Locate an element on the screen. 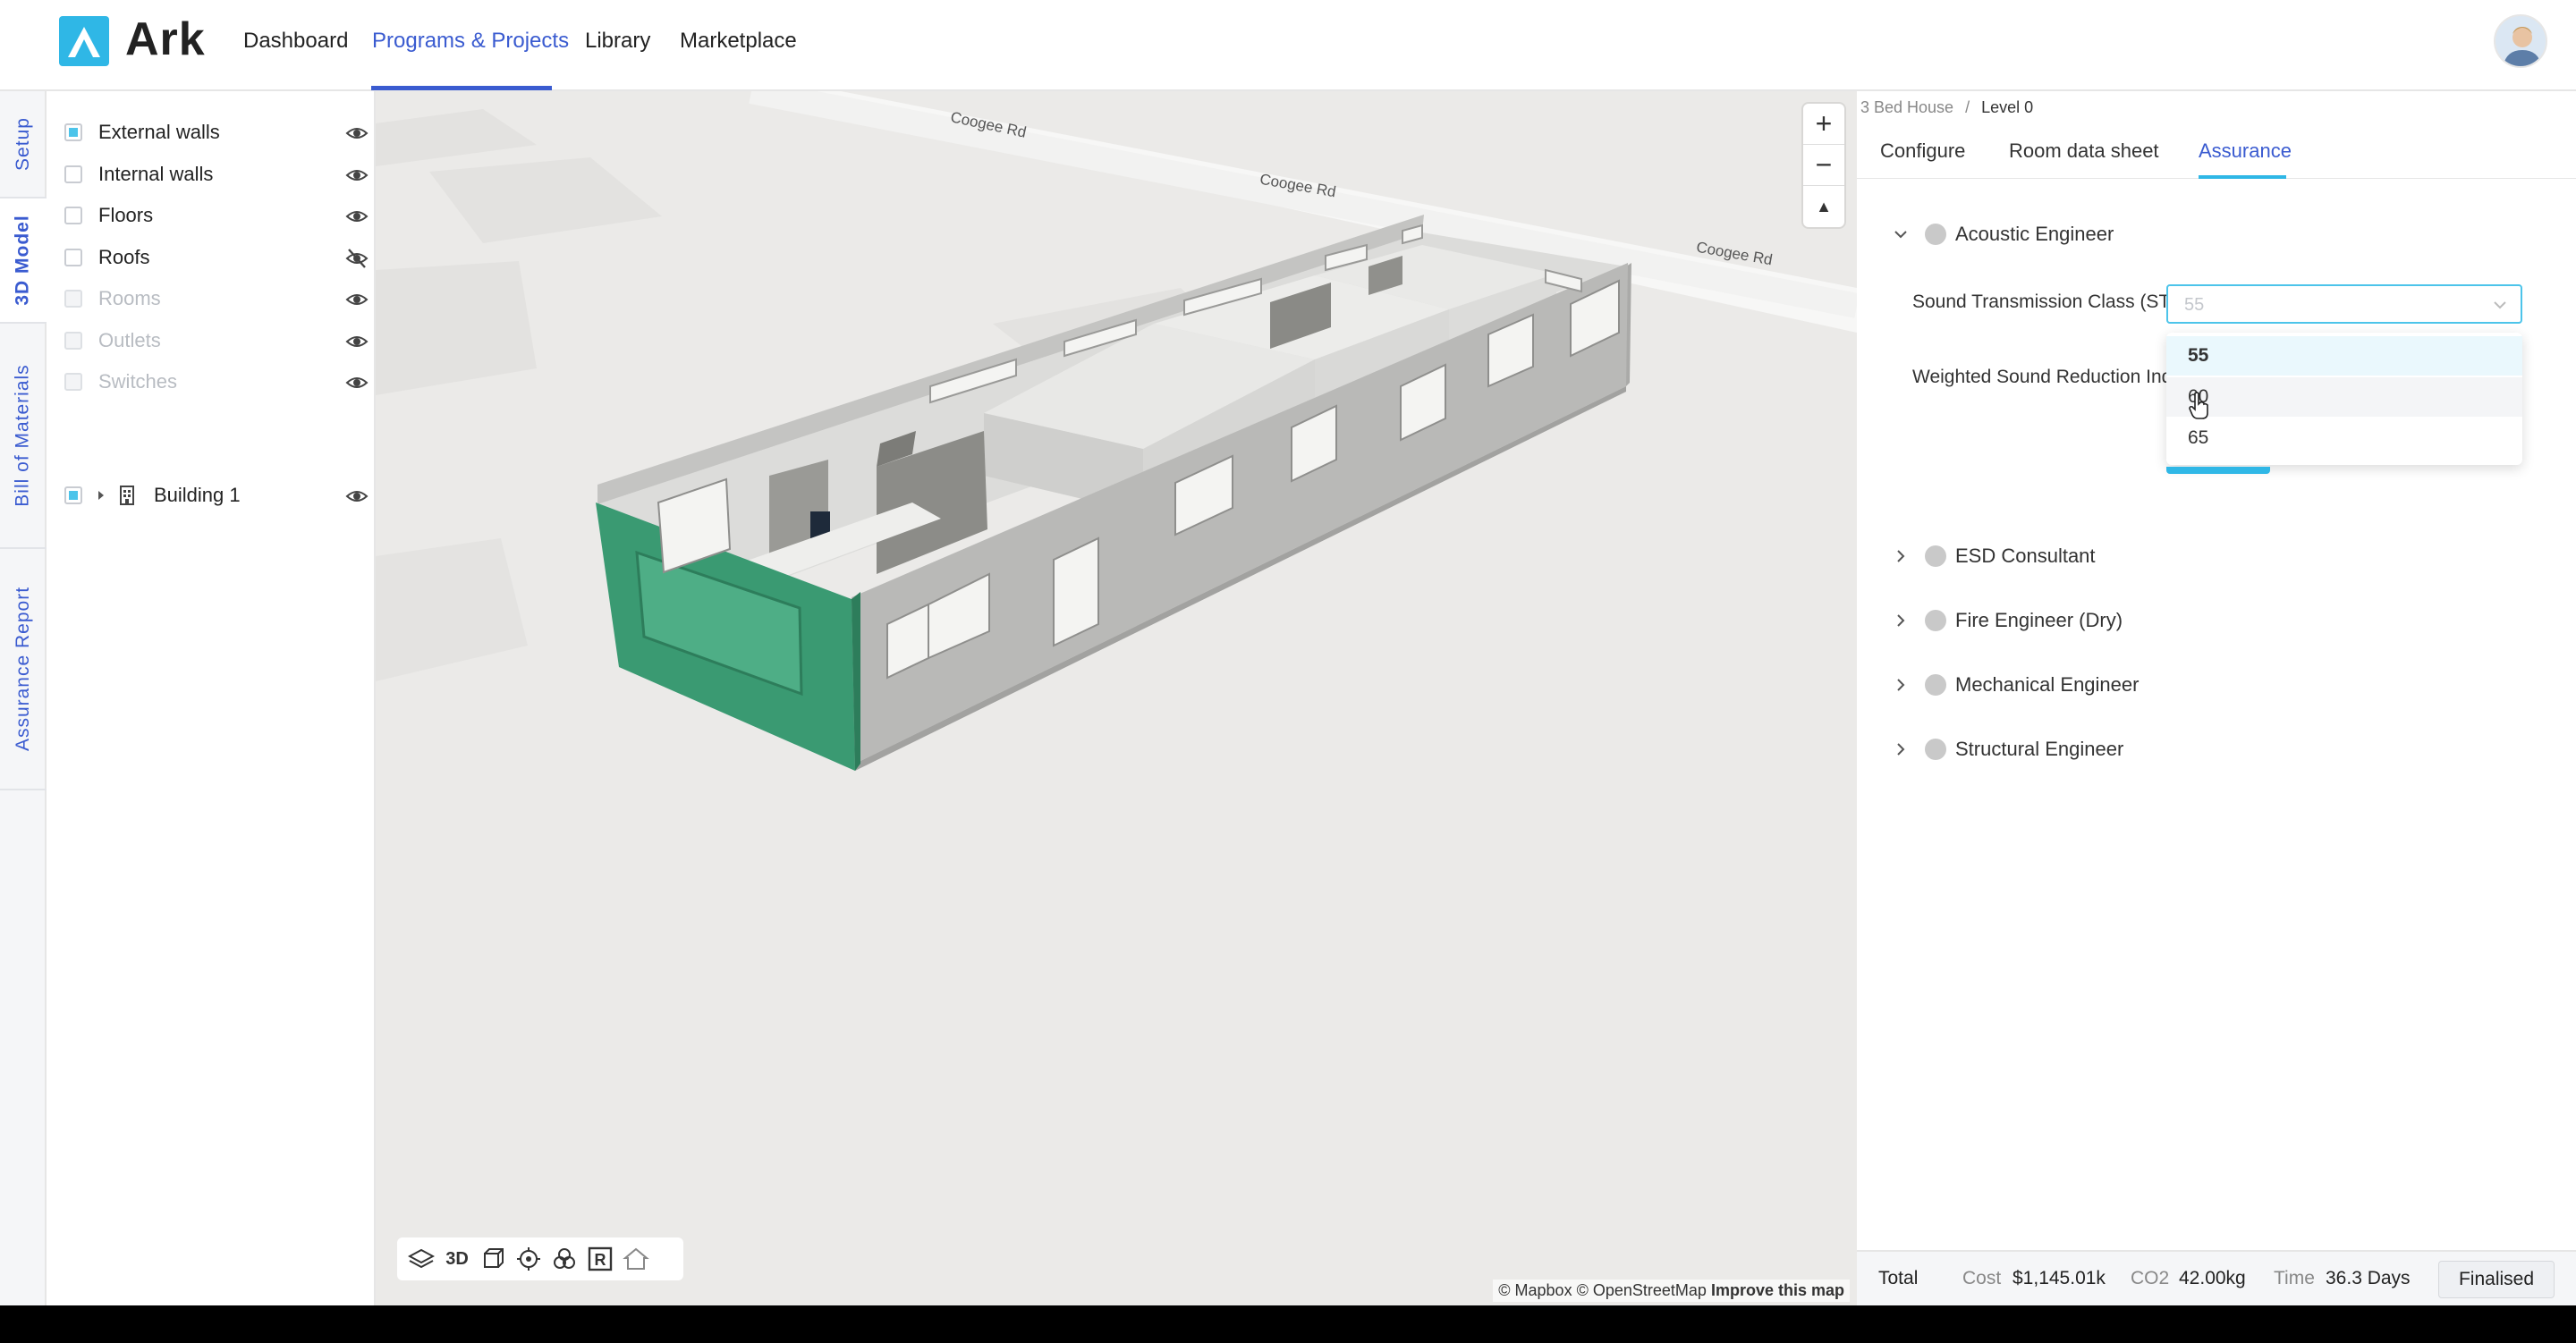  side-tab-assurance-report-label: Assurance Report is located at coordinates (23, 669).